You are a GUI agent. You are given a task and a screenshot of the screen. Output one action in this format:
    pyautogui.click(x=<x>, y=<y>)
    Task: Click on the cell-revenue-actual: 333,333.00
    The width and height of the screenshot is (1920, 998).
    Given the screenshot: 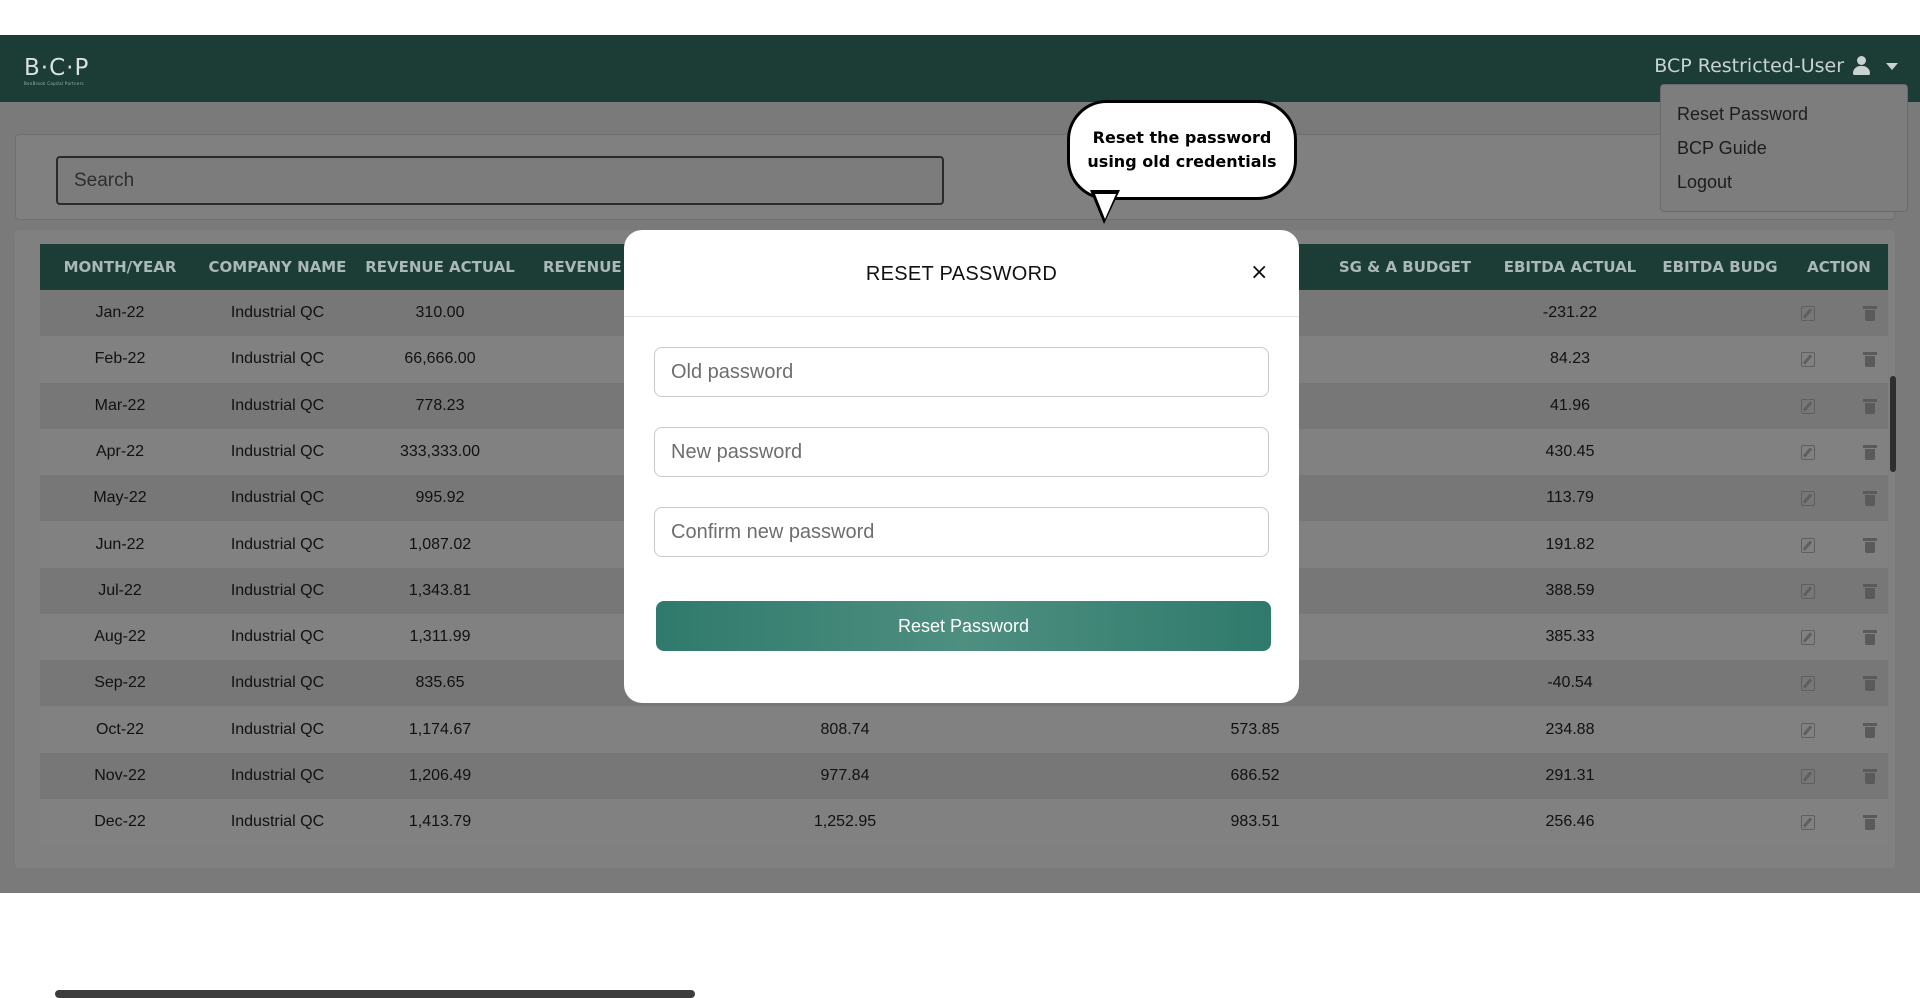 What is the action you would take?
    pyautogui.click(x=440, y=451)
    